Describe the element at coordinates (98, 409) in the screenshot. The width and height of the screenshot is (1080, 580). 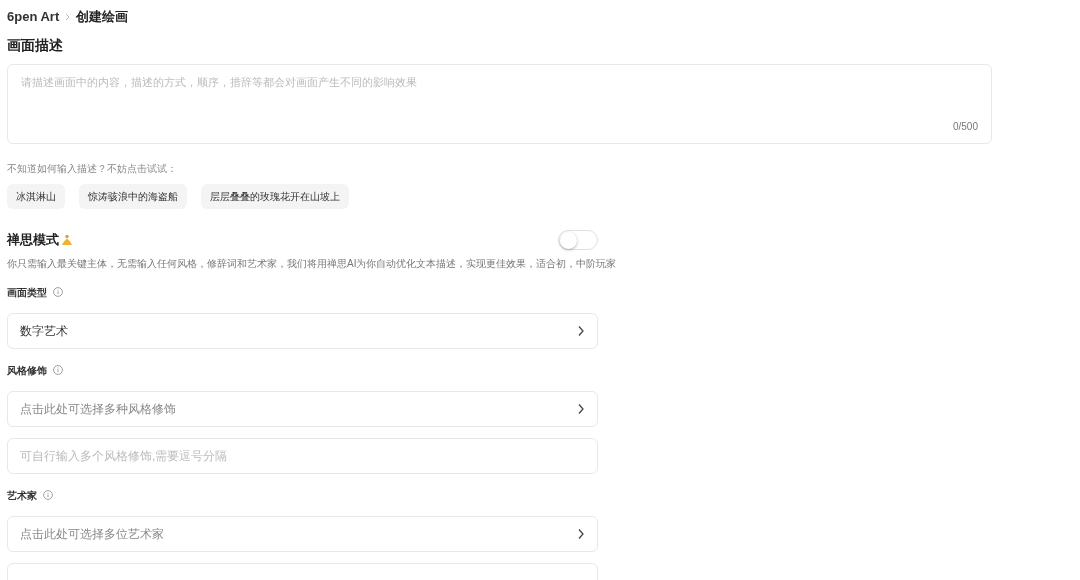
I see `select-placeholder: 点击此处可选择多种风格修饰` at that location.